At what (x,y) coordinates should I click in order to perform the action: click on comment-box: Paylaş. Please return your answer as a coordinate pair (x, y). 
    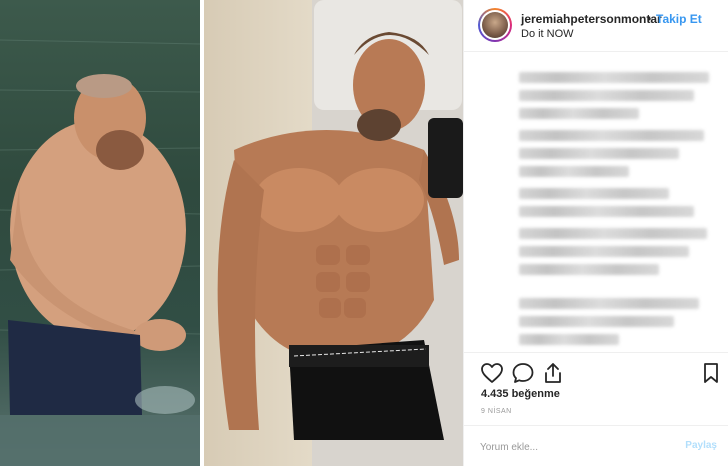
    Looking at the image, I should click on (596, 445).